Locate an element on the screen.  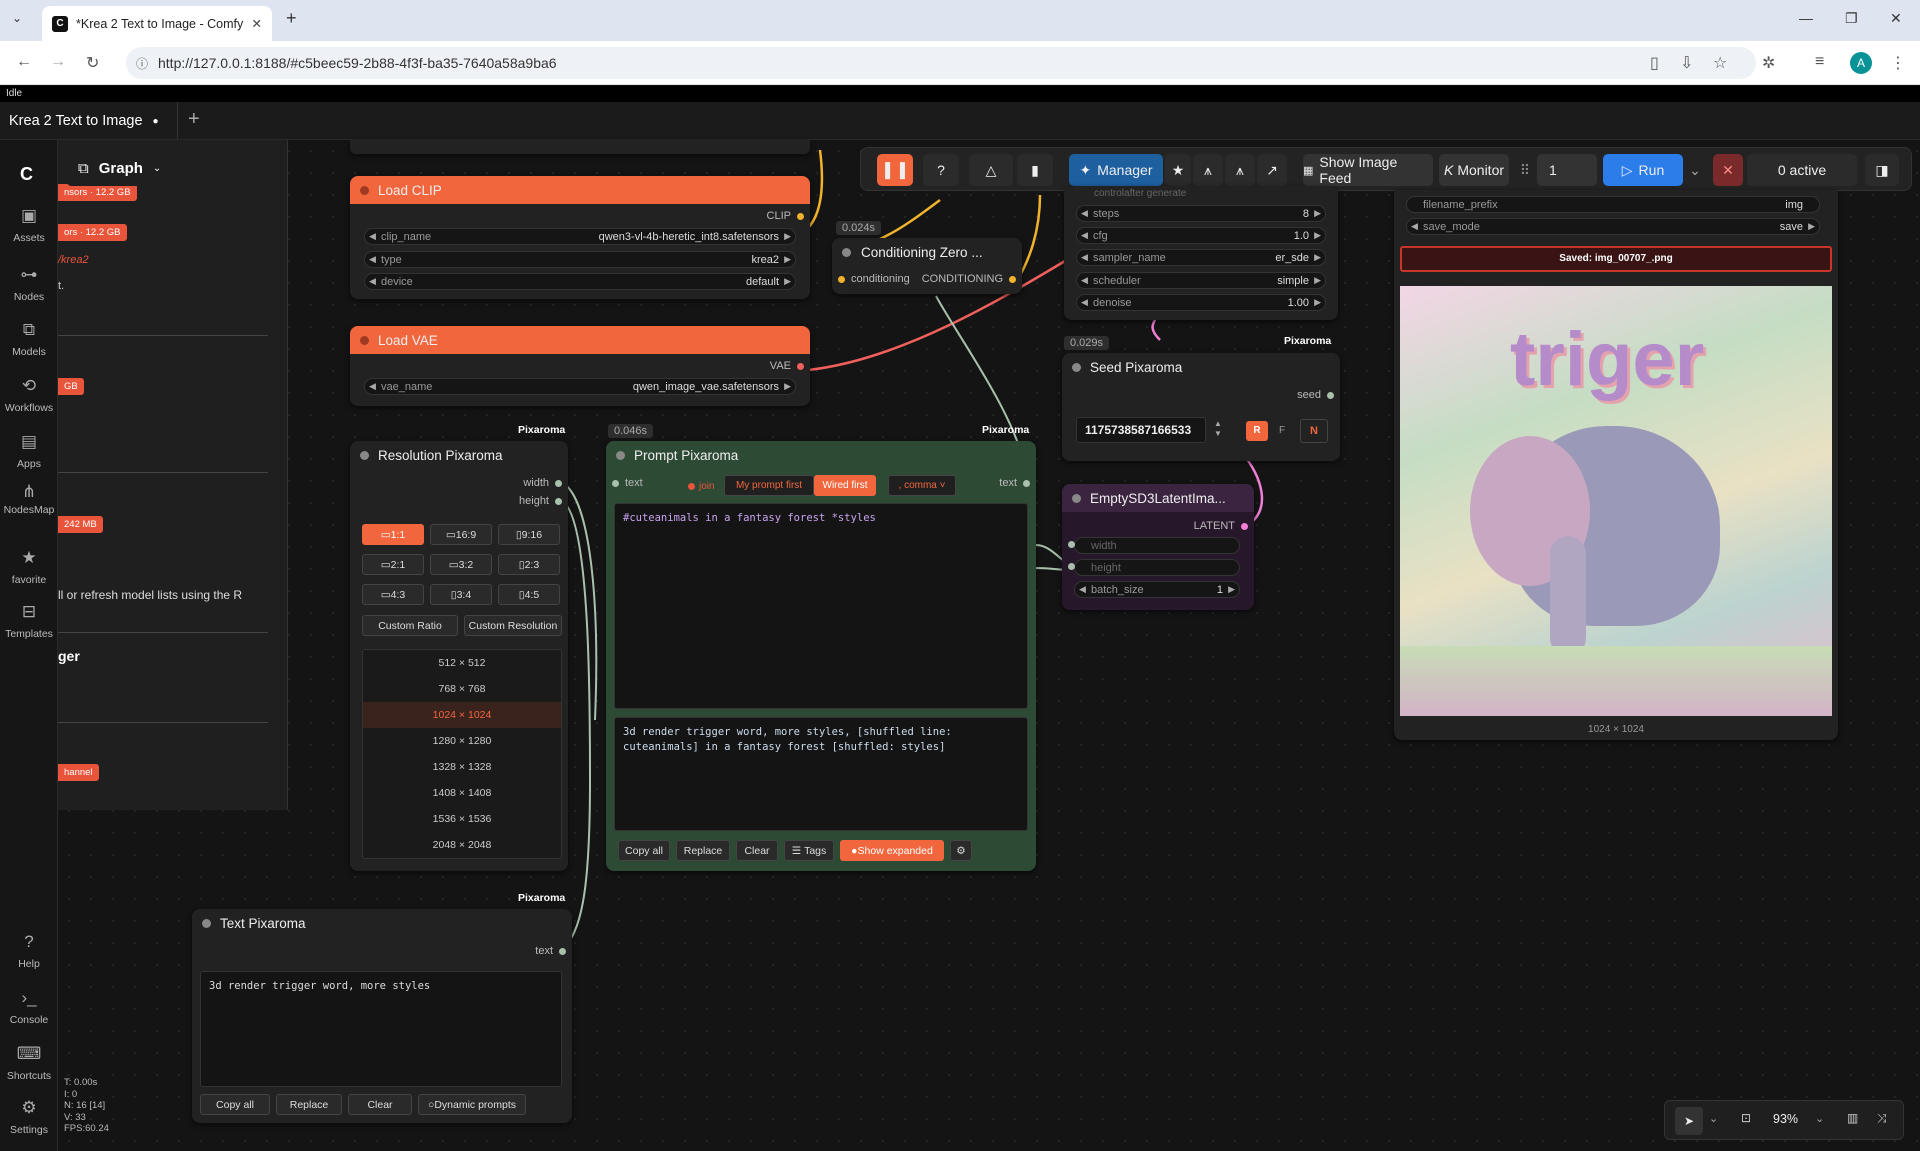
scheduler-widget: scheduler simple is located at coordinates (1201, 280).